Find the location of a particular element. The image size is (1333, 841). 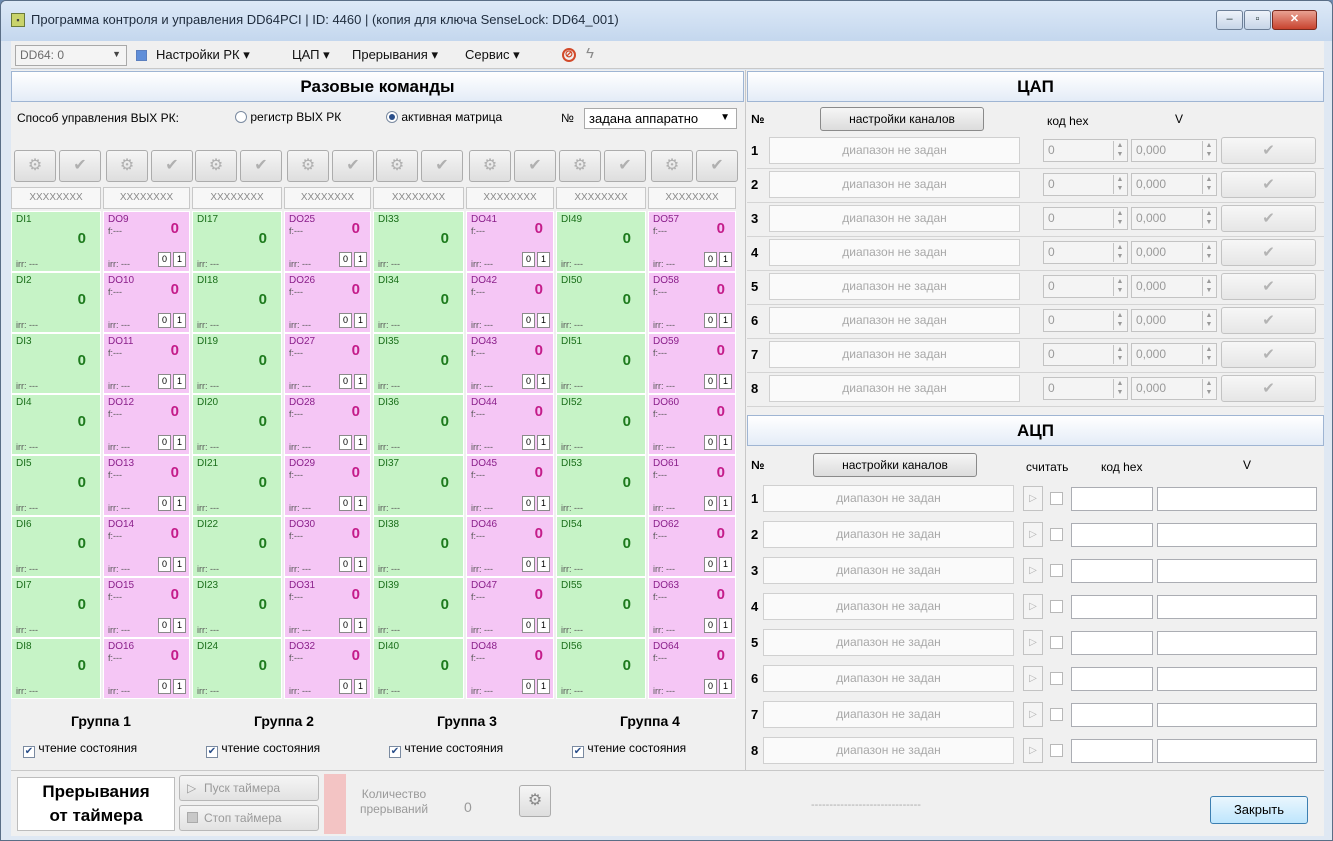

do-cell: DO26 f:--- 0 irr: --- 0 1 is located at coordinates (327, 302).